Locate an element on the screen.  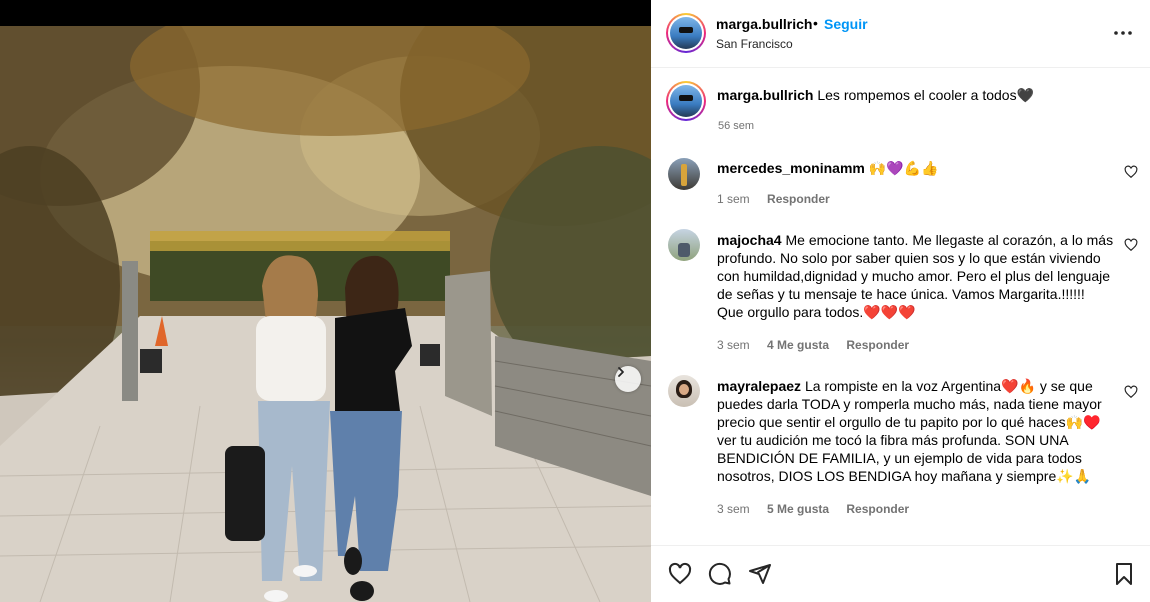
author-username: marga.bullrich is located at coordinates (764, 24).